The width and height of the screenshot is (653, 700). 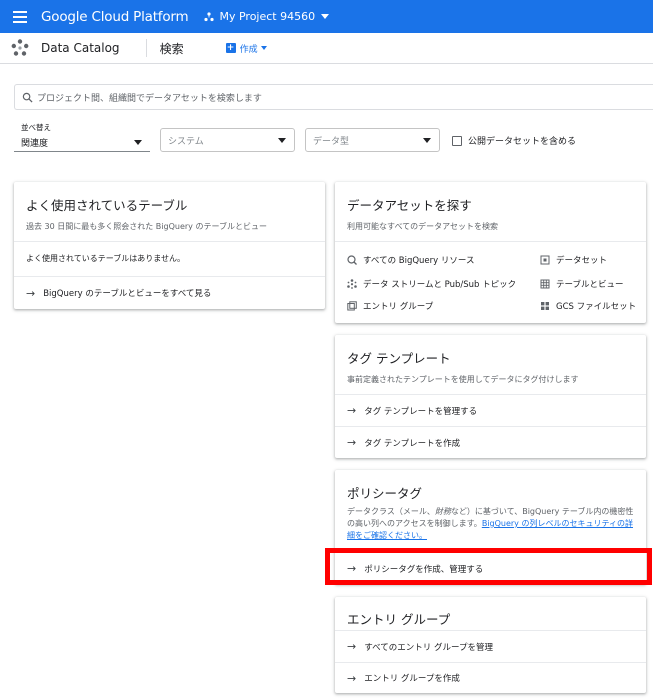 What do you see at coordinates (399, 358) in the screenshot?
I see `card-title: タグ テンプレート` at bounding box center [399, 358].